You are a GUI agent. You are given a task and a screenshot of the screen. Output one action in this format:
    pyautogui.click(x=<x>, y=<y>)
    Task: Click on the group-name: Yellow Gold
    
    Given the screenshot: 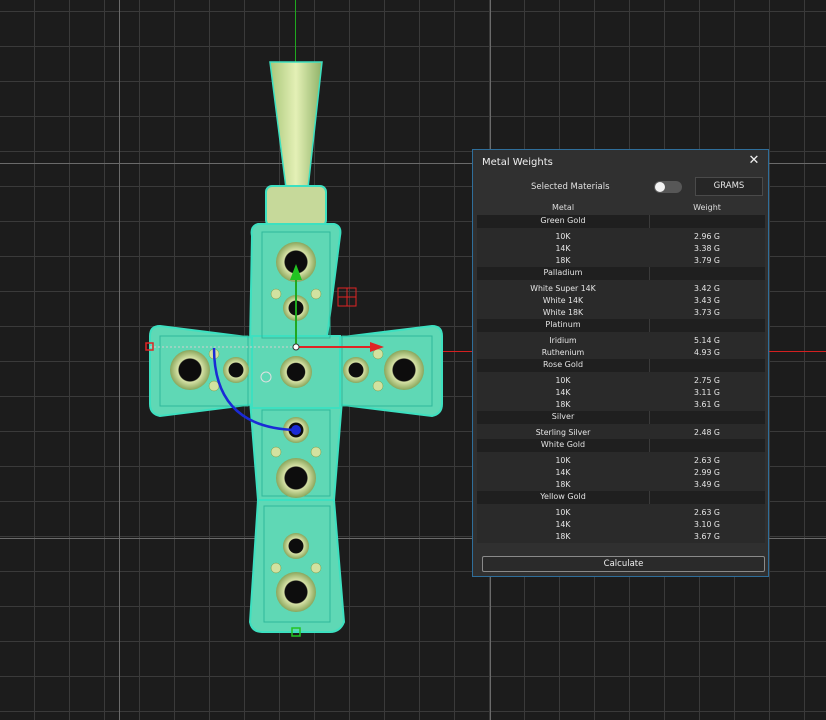 What is the action you would take?
    pyautogui.click(x=563, y=496)
    